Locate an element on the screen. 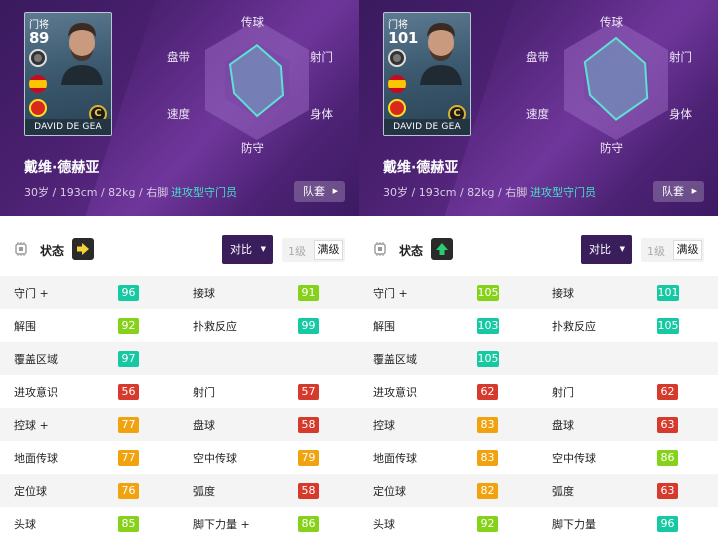 This screenshot has width=718, height=543. stat-value-badge: 56 is located at coordinates (128, 392).